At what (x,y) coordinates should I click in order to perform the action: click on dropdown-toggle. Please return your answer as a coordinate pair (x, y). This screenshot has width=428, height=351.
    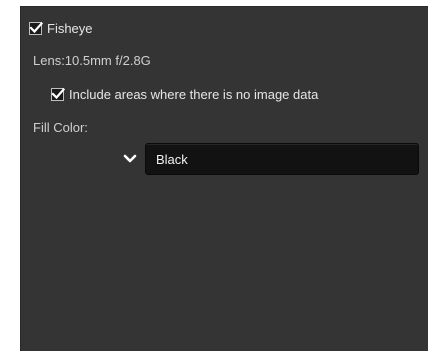
    Looking at the image, I should click on (130, 159).